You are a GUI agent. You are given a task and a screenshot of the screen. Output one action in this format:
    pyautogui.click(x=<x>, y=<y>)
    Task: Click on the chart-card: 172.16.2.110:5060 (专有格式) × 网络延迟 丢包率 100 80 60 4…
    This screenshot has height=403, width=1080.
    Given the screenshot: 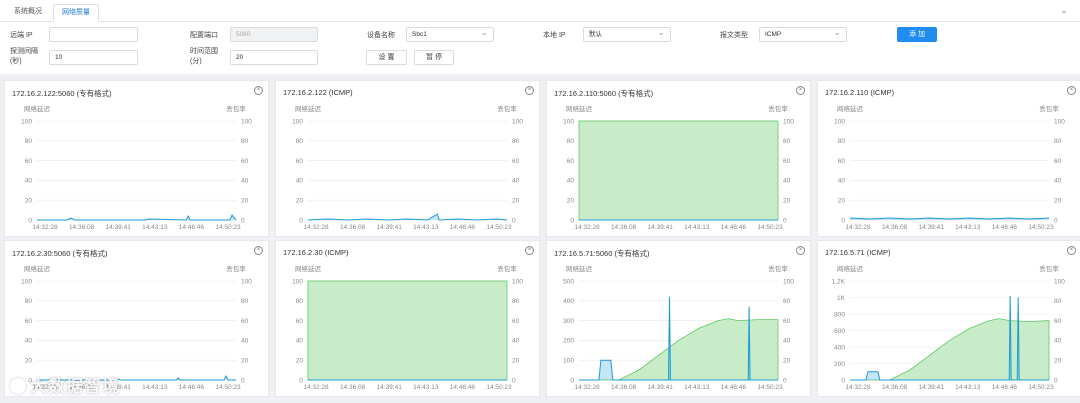 What is the action you would take?
    pyautogui.click(x=678, y=158)
    